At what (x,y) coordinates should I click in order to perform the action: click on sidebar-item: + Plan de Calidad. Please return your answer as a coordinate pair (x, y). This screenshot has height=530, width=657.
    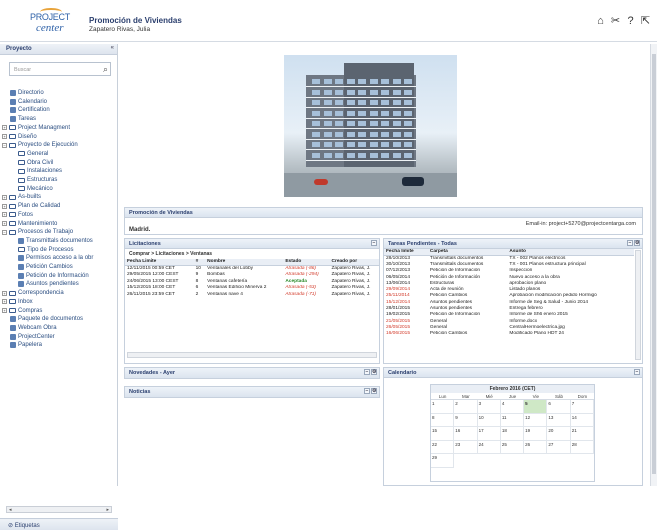
    Looking at the image, I should click on (31, 206).